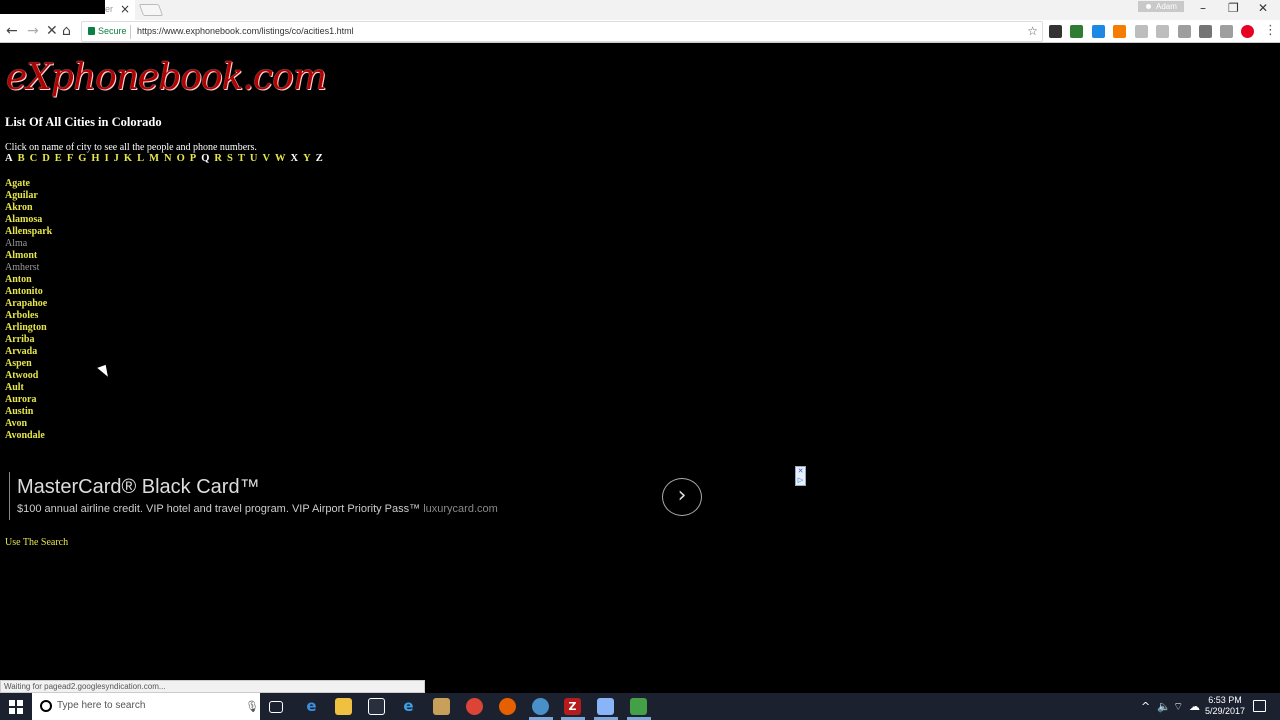 The image size is (1280, 720). I want to click on city-link-allenspark: Allenspark, so click(28, 232).